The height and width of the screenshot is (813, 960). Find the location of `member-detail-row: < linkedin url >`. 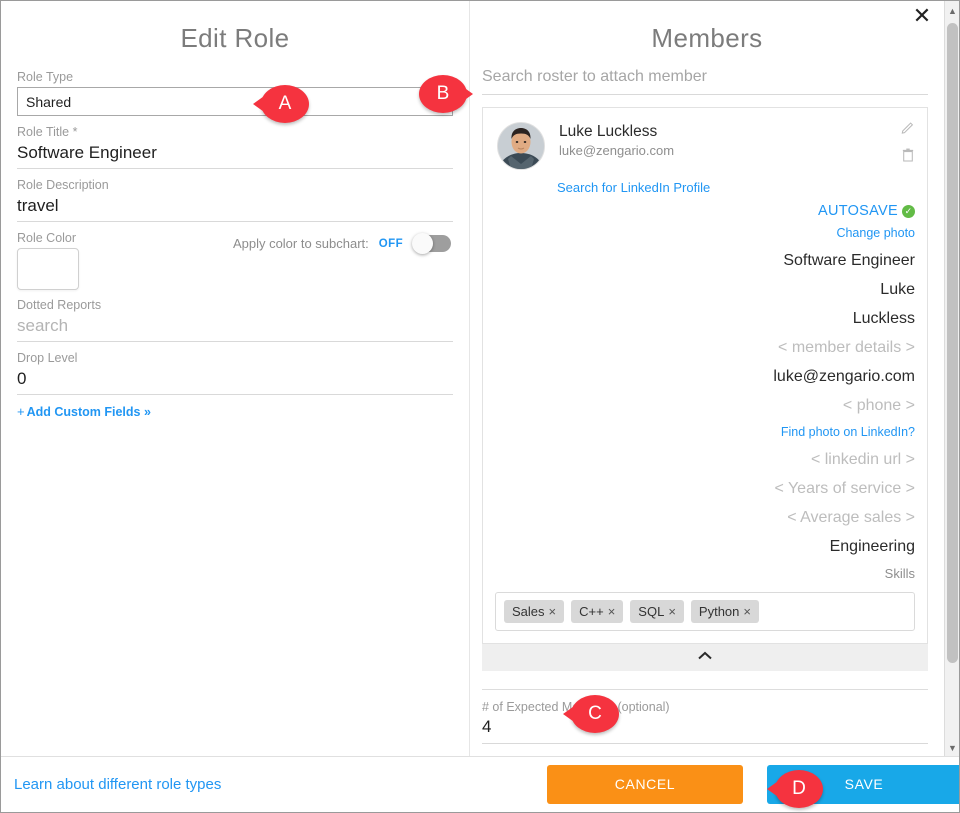

member-detail-row: < linkedin url > is located at coordinates (862, 459).